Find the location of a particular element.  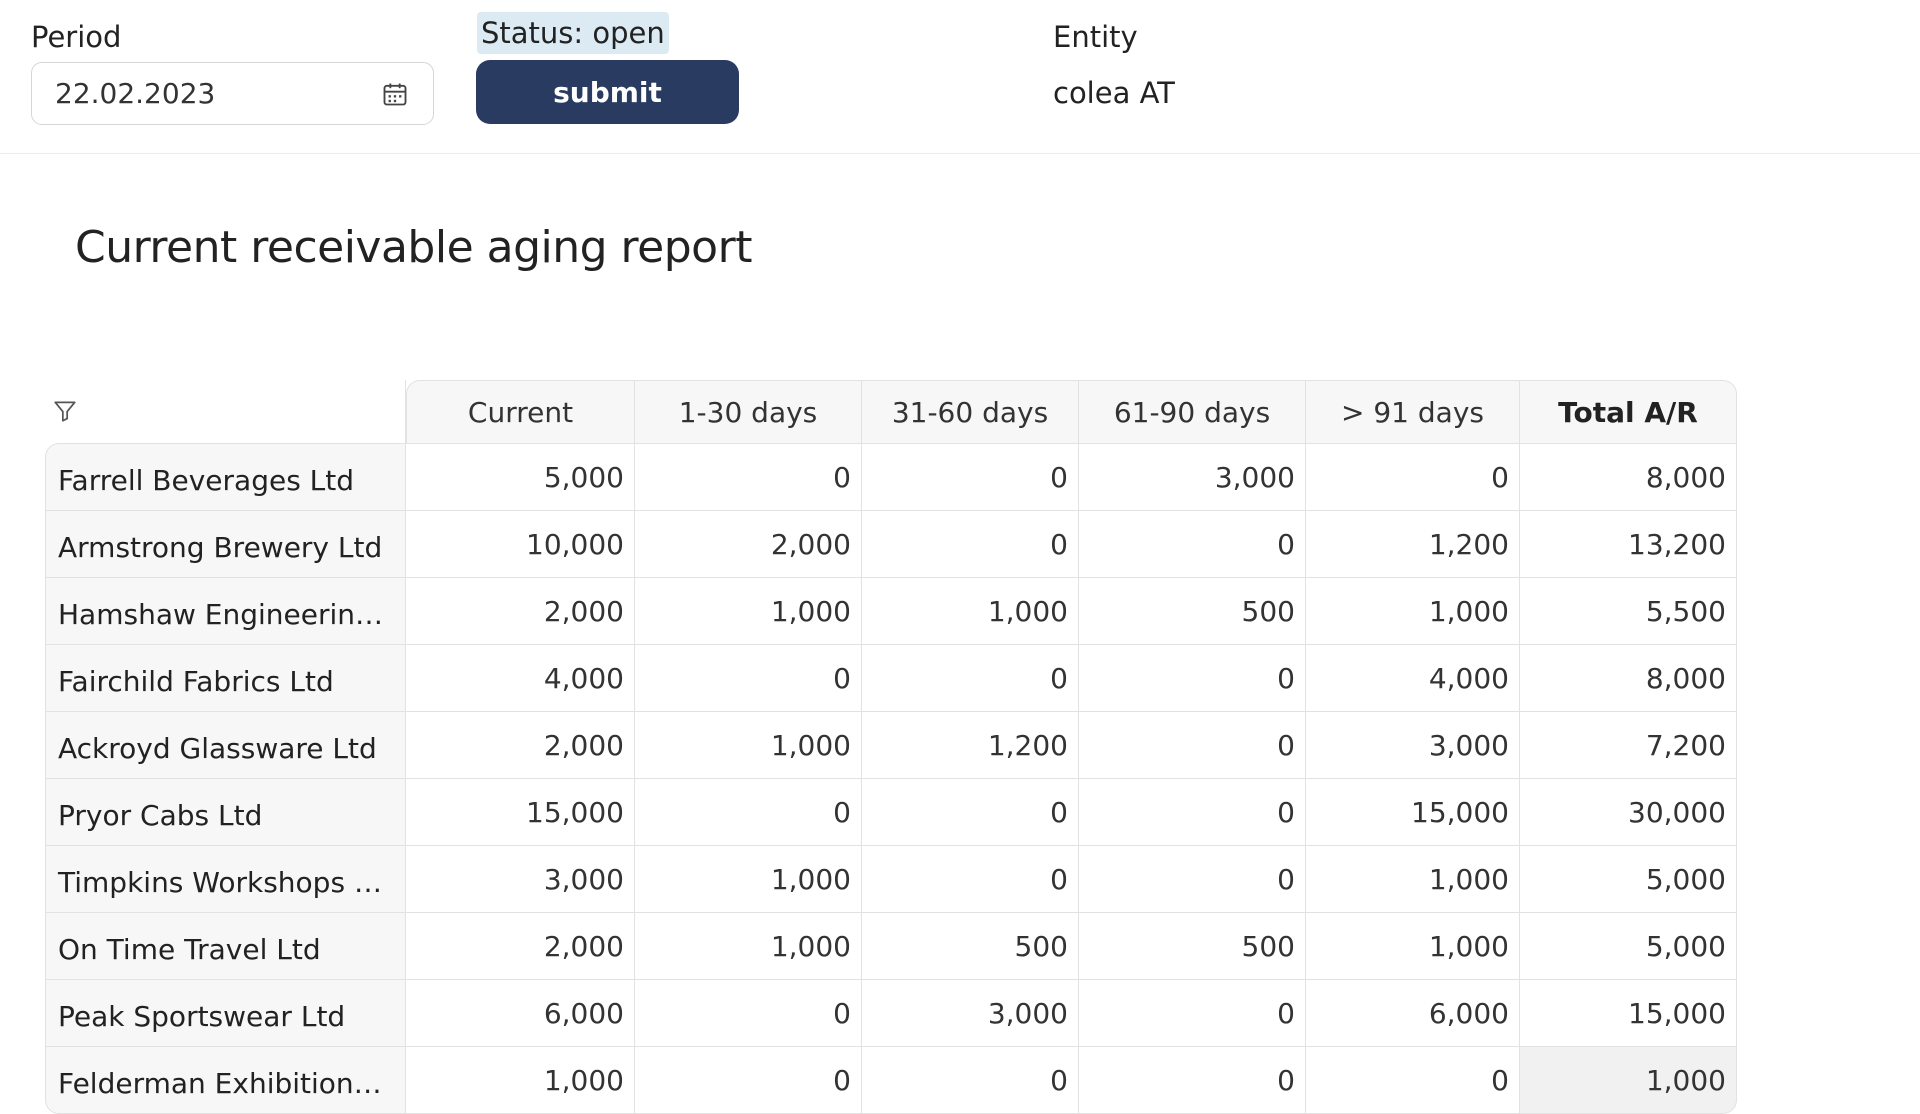

cell-current: 15,000 is located at coordinates (520, 811).